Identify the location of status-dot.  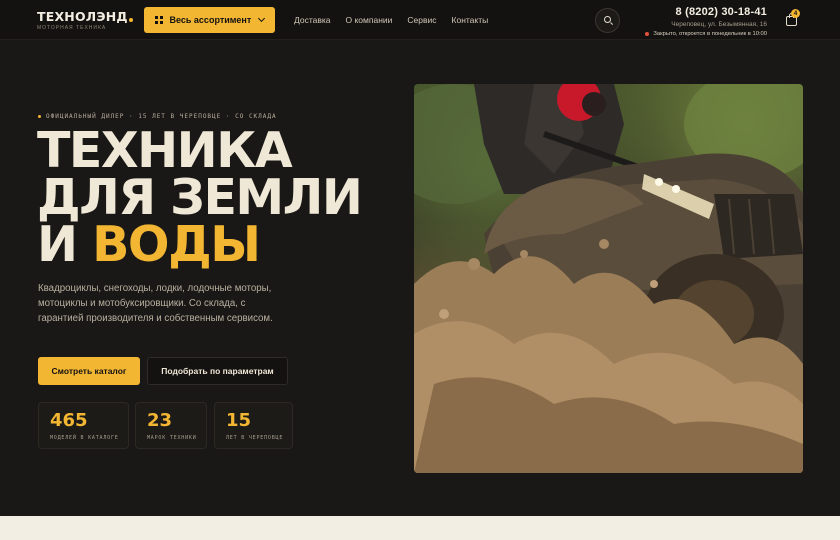
(647, 34).